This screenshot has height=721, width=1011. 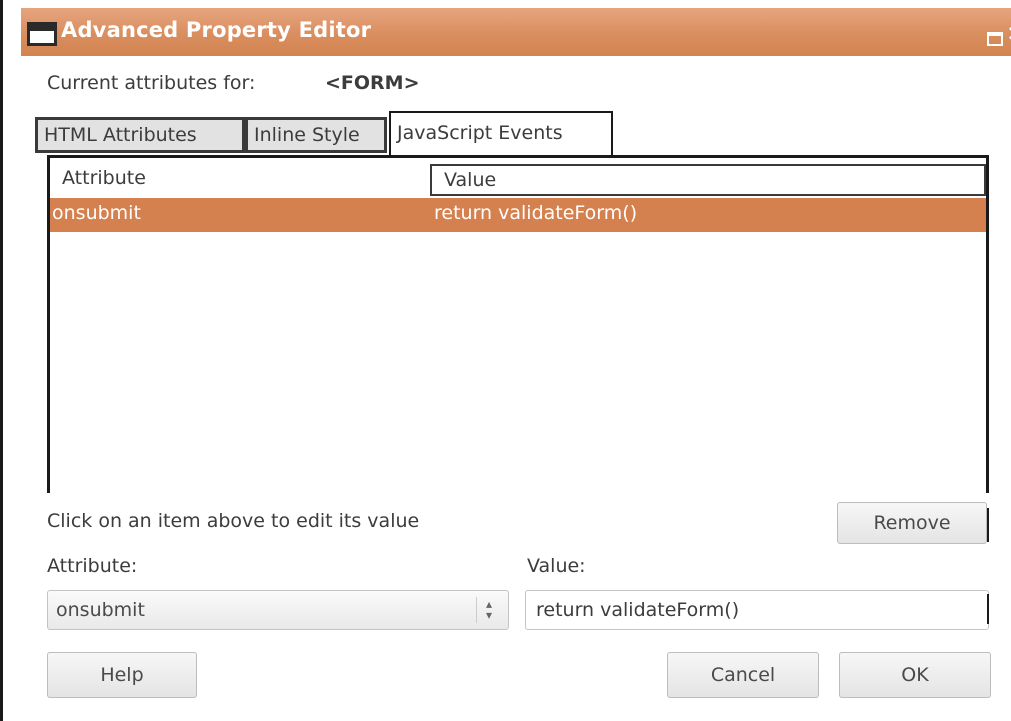 I want to click on table-row: onsubmit return validateForm(), so click(x=518, y=215).